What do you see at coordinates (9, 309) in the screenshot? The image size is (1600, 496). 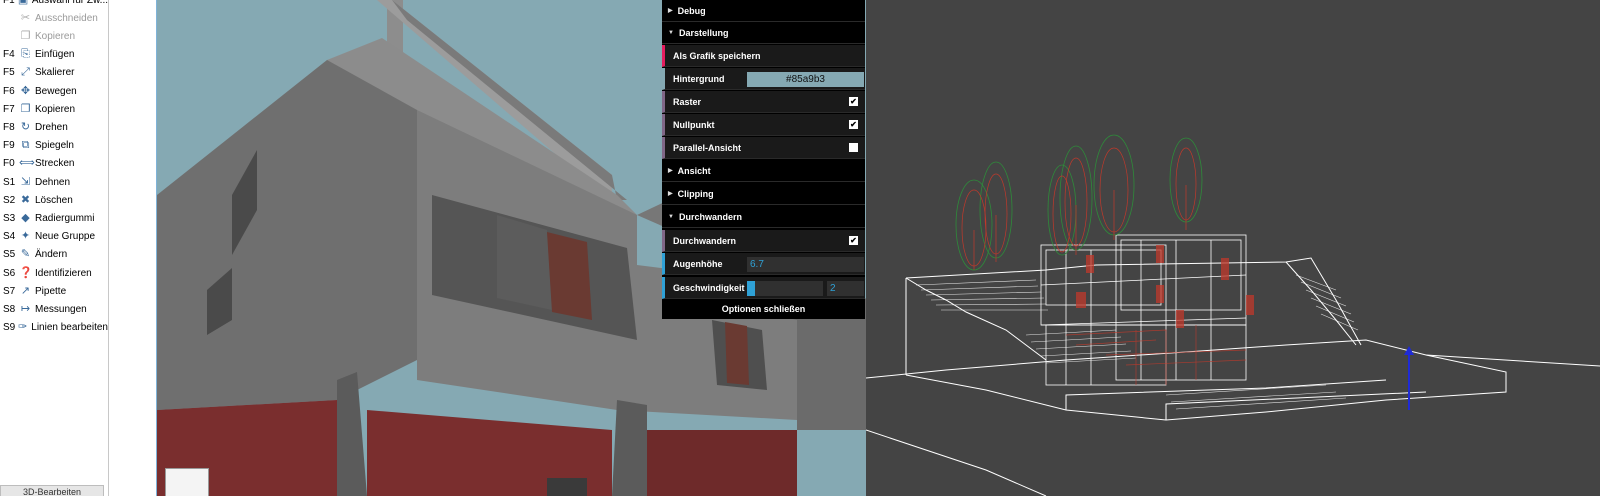 I see `tool-shortcut: S8` at bounding box center [9, 309].